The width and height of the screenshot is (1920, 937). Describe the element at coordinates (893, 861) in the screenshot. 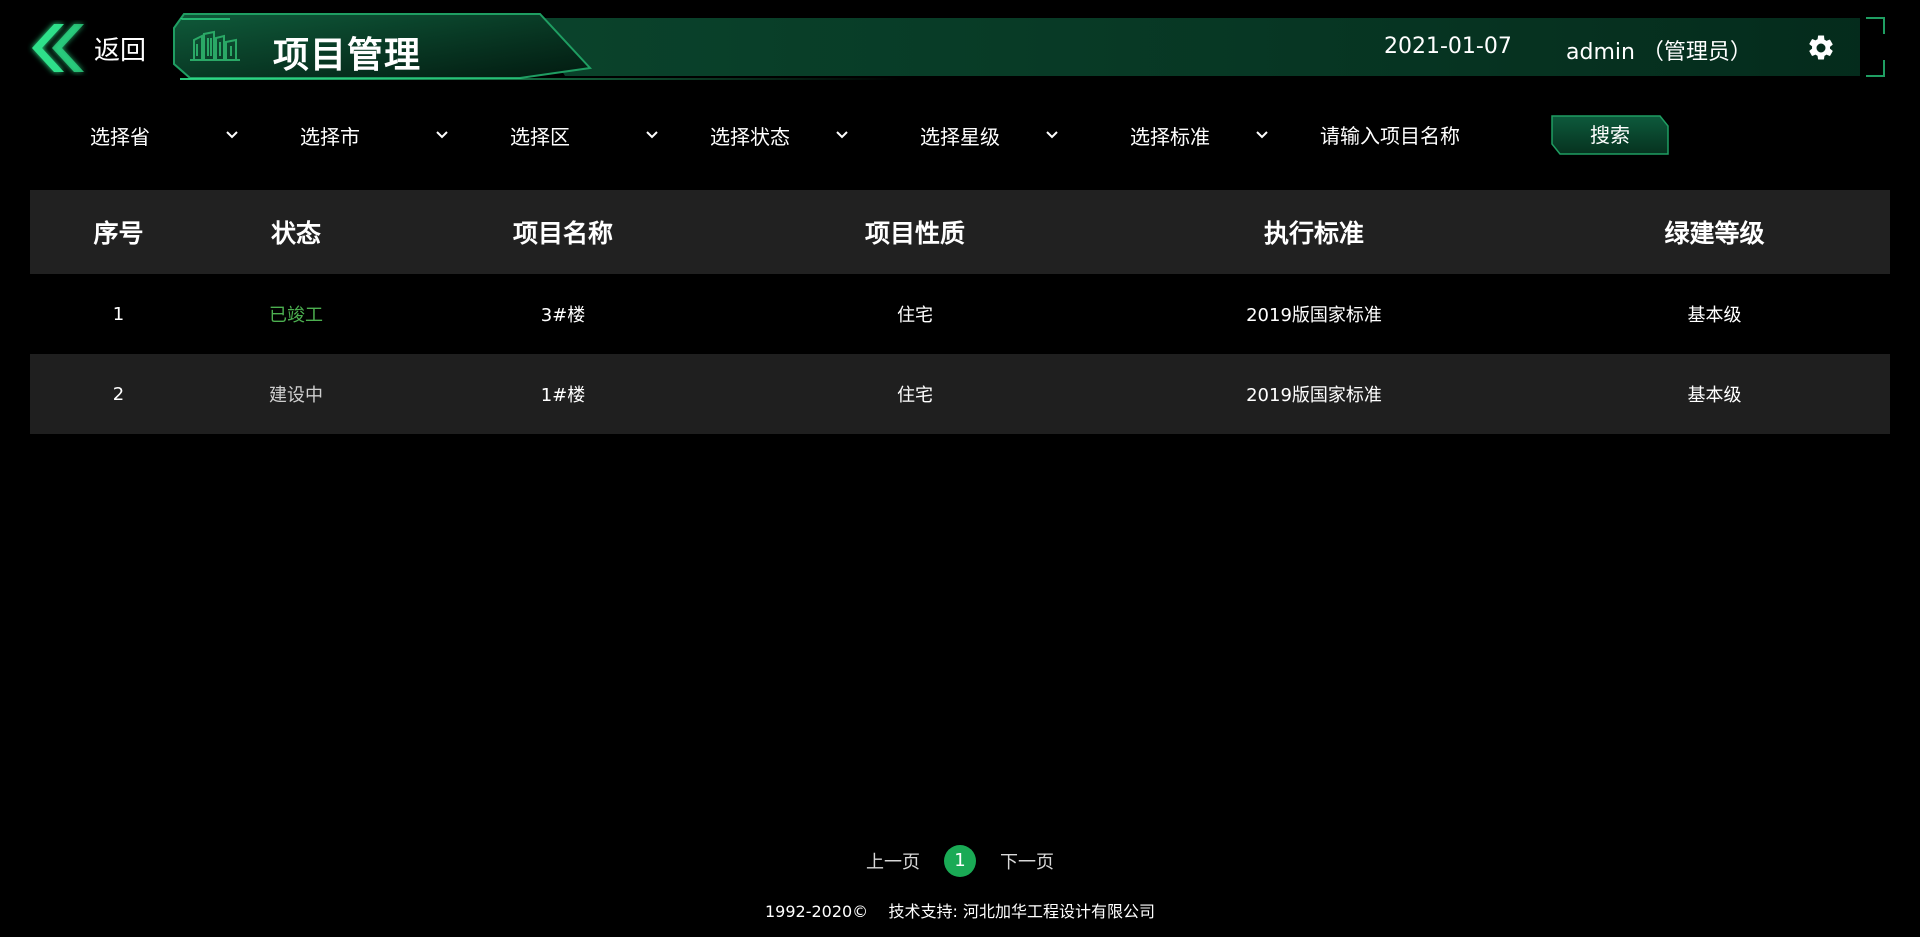

I see `prev-page-link: 上一页` at that location.